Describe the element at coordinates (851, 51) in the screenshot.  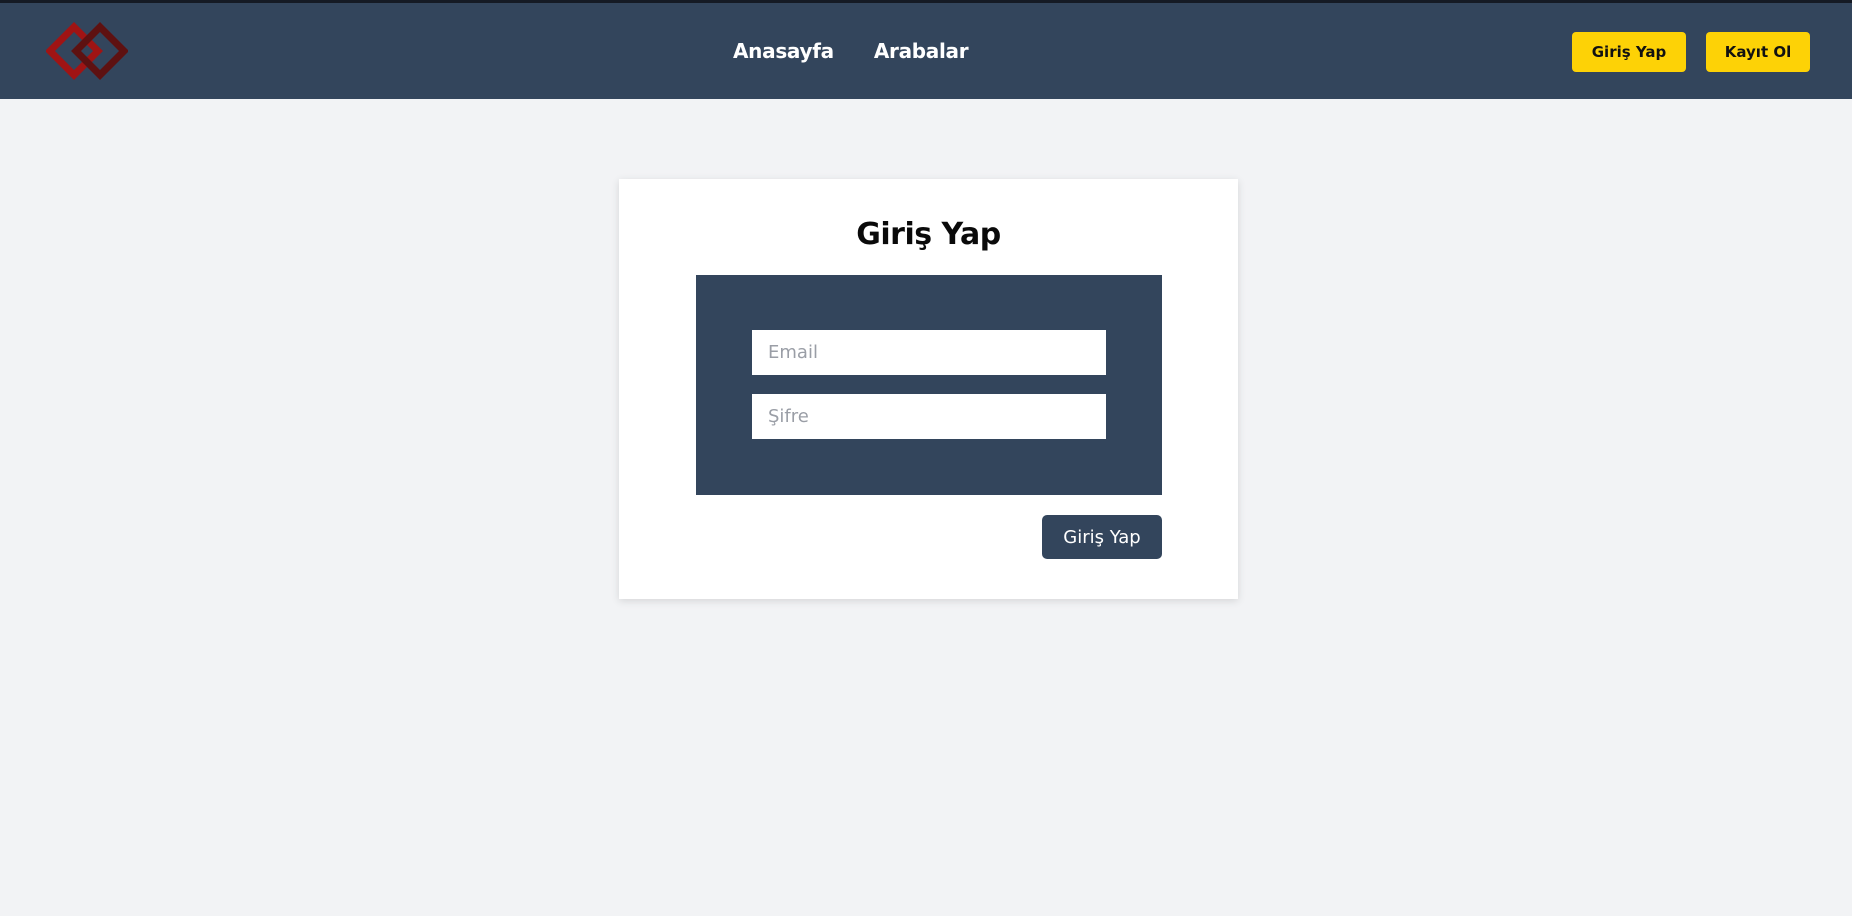
I see `main-nav: Anasayfa Arabalar` at that location.